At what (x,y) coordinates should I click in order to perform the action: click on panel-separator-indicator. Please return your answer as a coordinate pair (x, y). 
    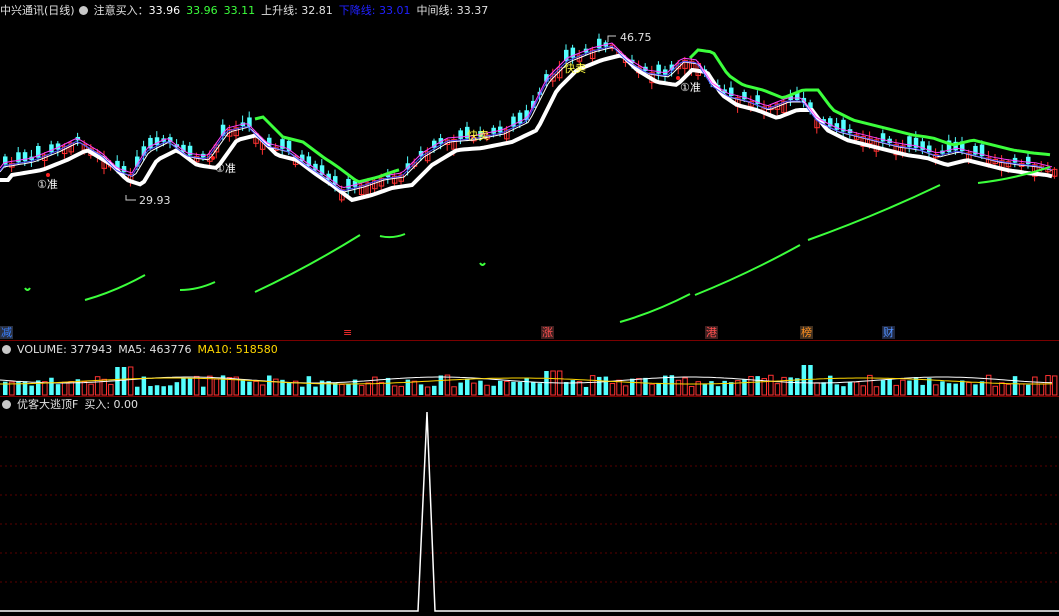
    Looking at the image, I should click on (529, 396).